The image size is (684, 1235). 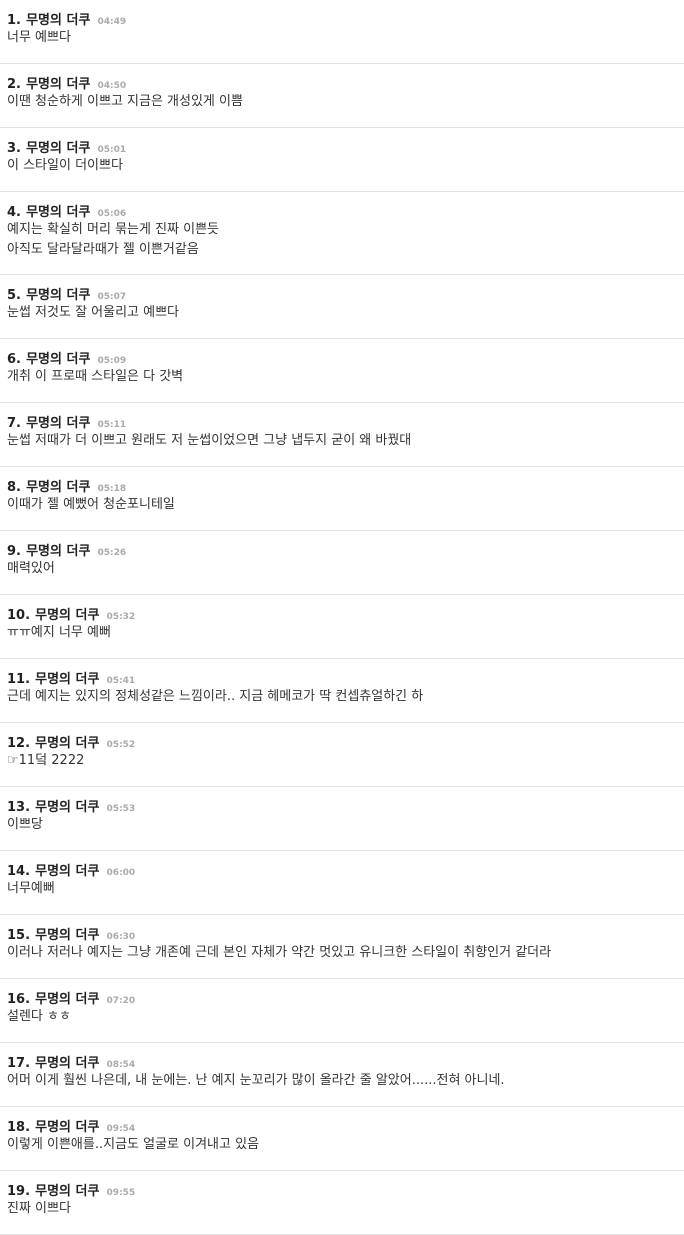 I want to click on comment-header: 1. 무명의 더쿠 04:49, so click(x=342, y=18).